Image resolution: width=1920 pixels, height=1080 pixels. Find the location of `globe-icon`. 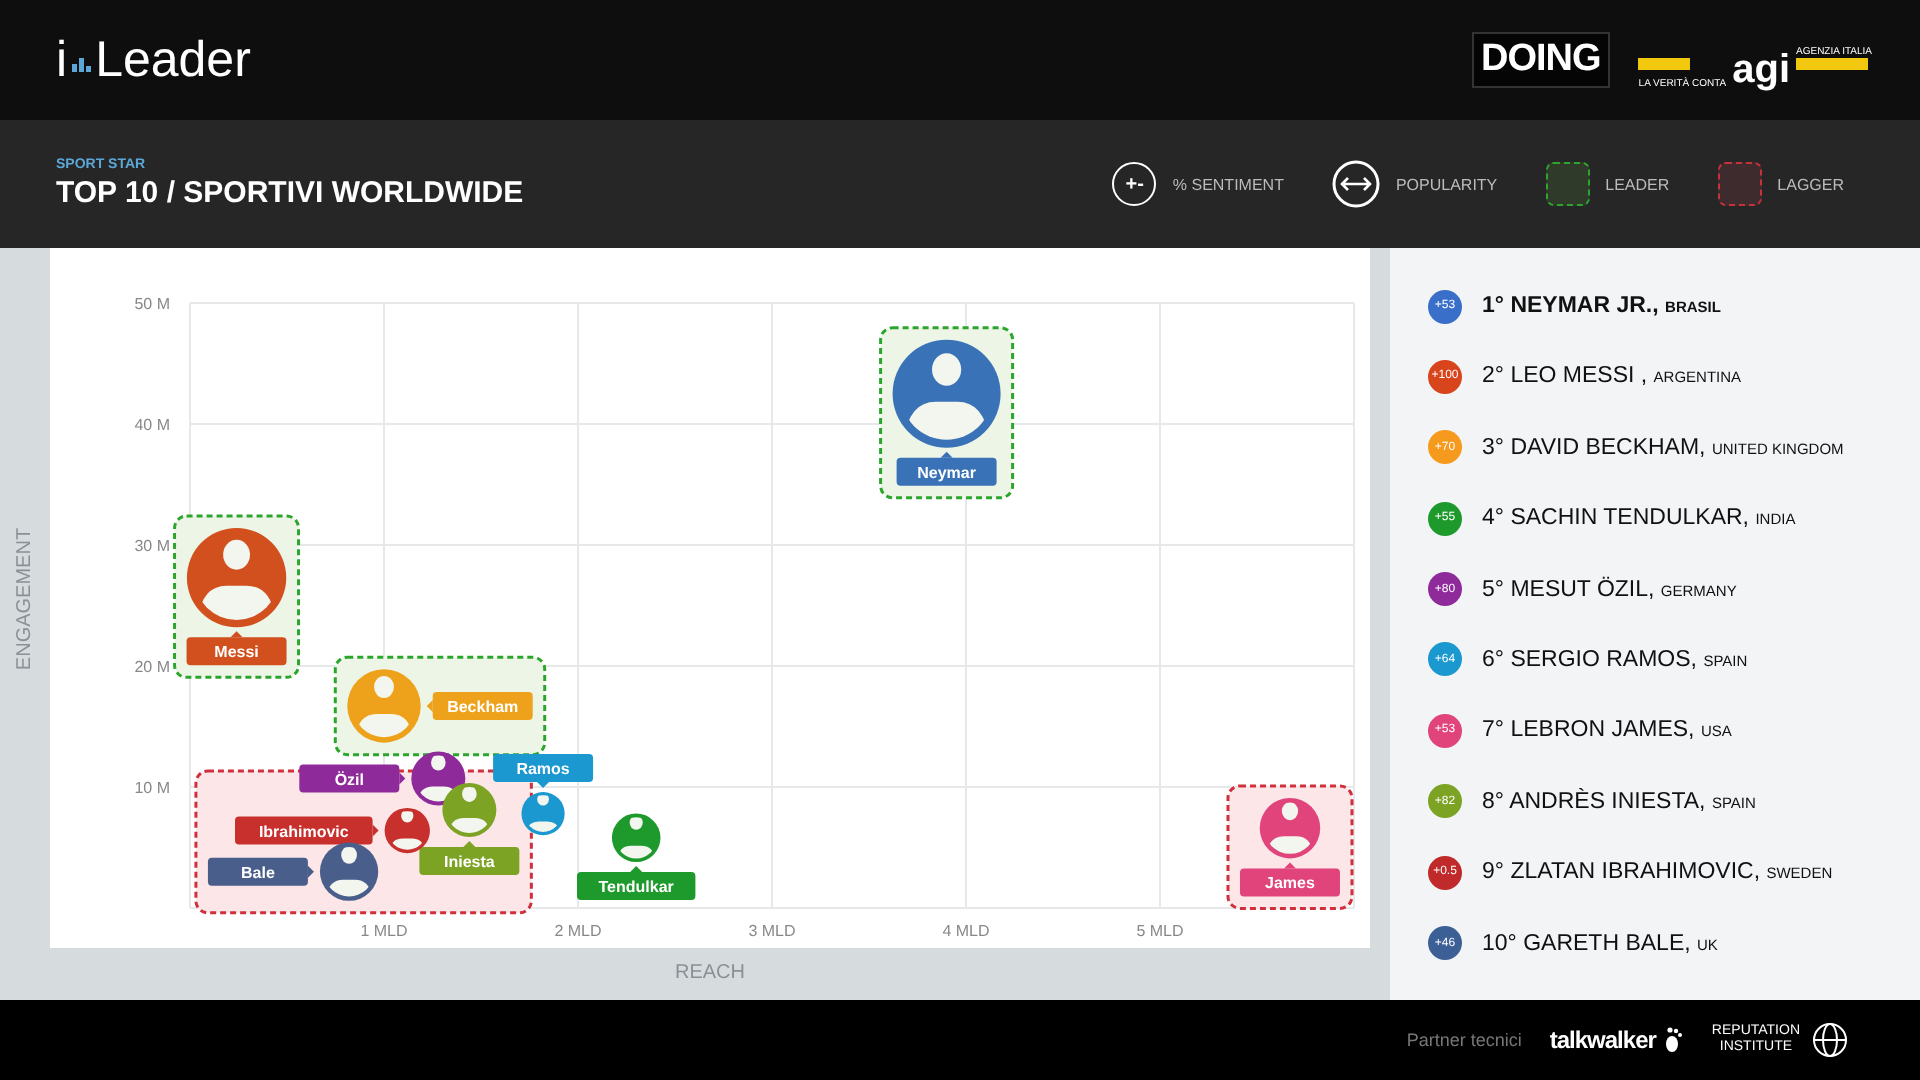

globe-icon is located at coordinates (1830, 1040).